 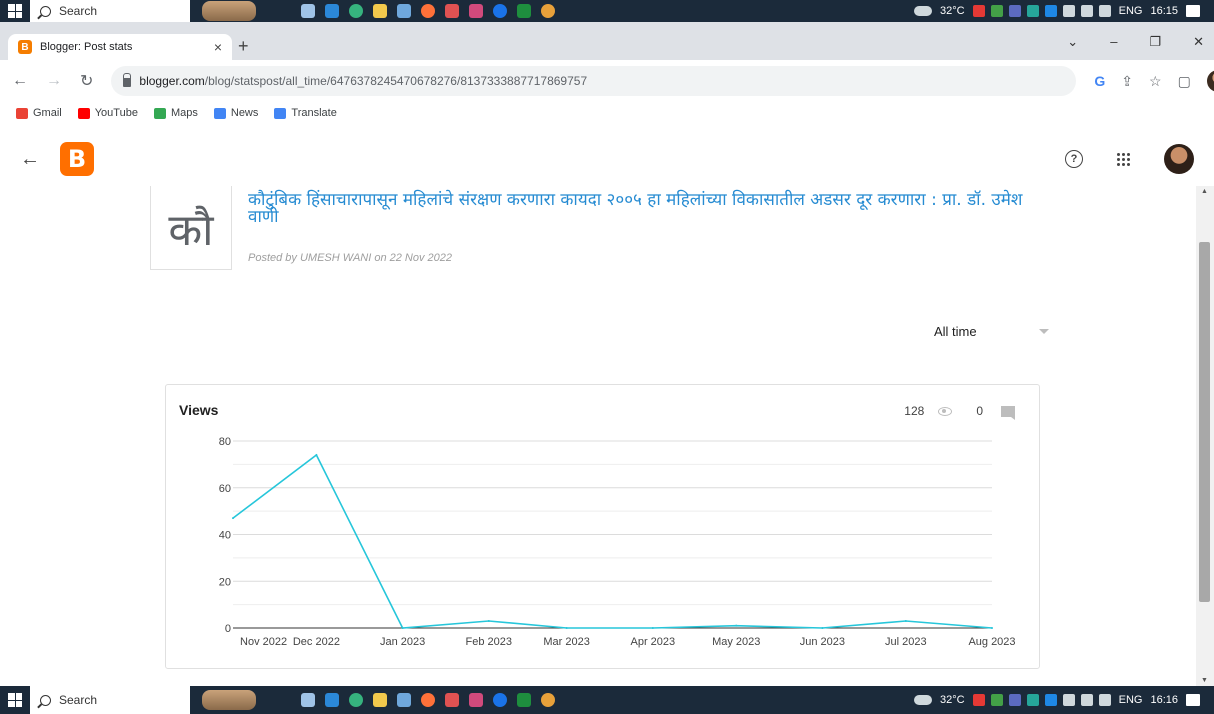 I want to click on page-scrollbar: ▲ ▼, so click(x=1205, y=436).